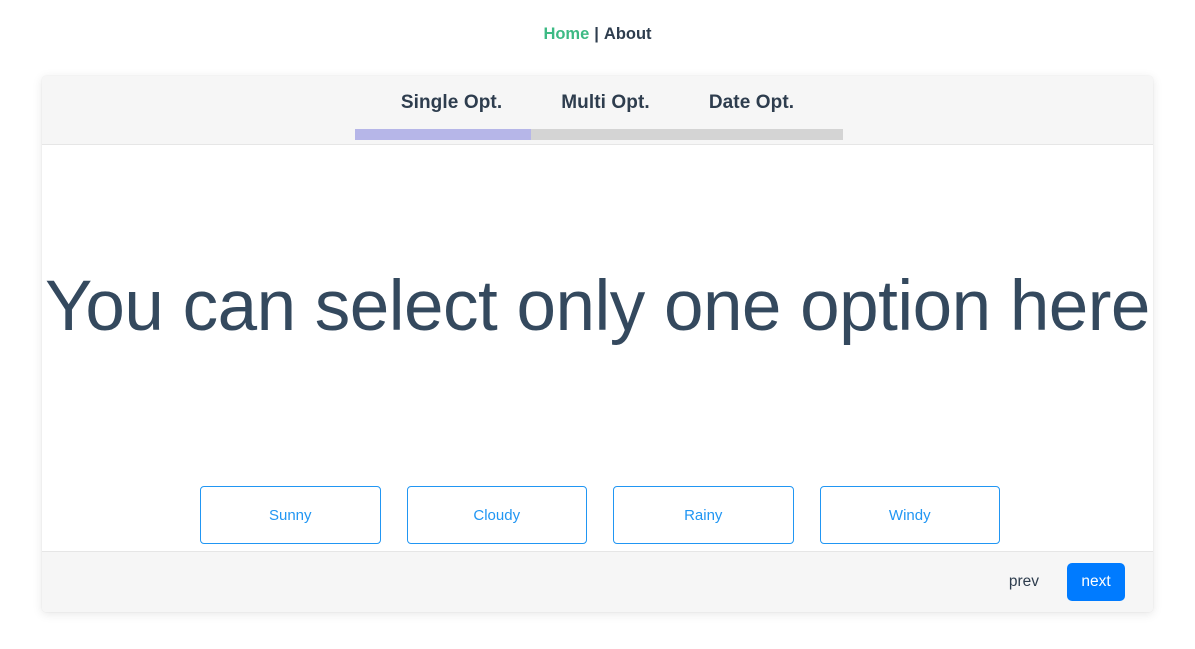 The image size is (1195, 649). I want to click on wizard-progress-fill, so click(443, 134).